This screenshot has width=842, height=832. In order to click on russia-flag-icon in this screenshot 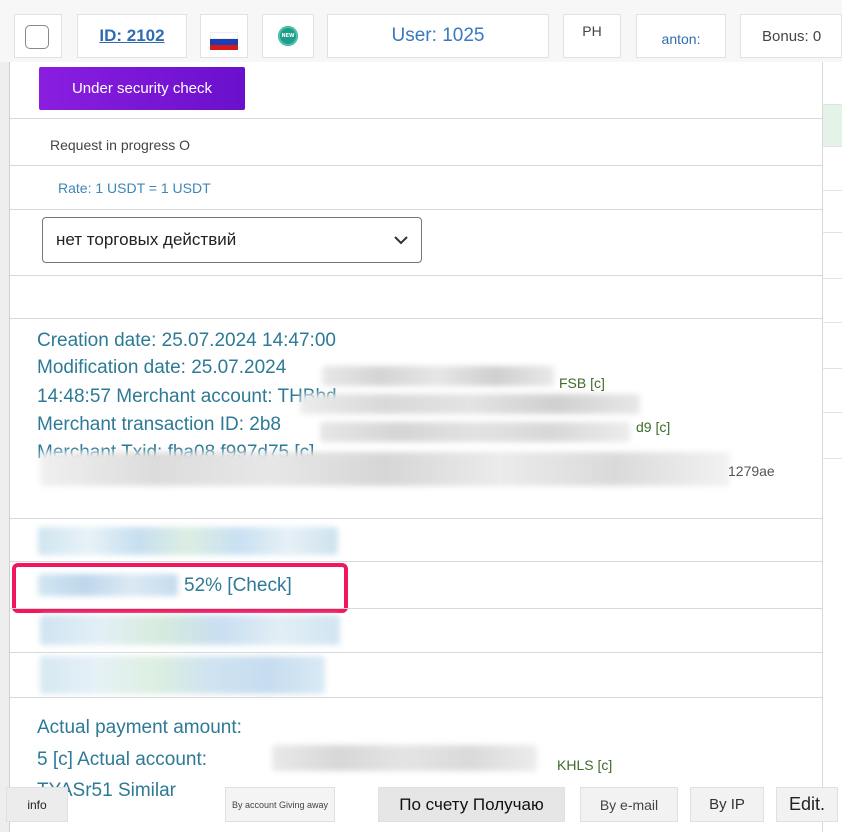, I will do `click(224, 41)`.